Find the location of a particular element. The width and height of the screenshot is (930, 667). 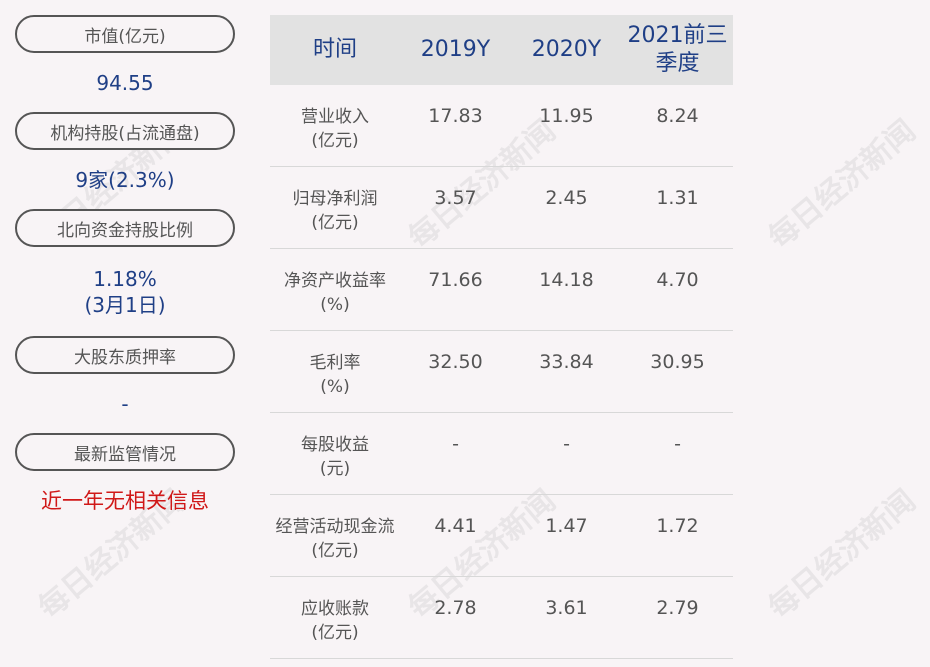

northbound-value: 1.18% is located at coordinates (125, 279).